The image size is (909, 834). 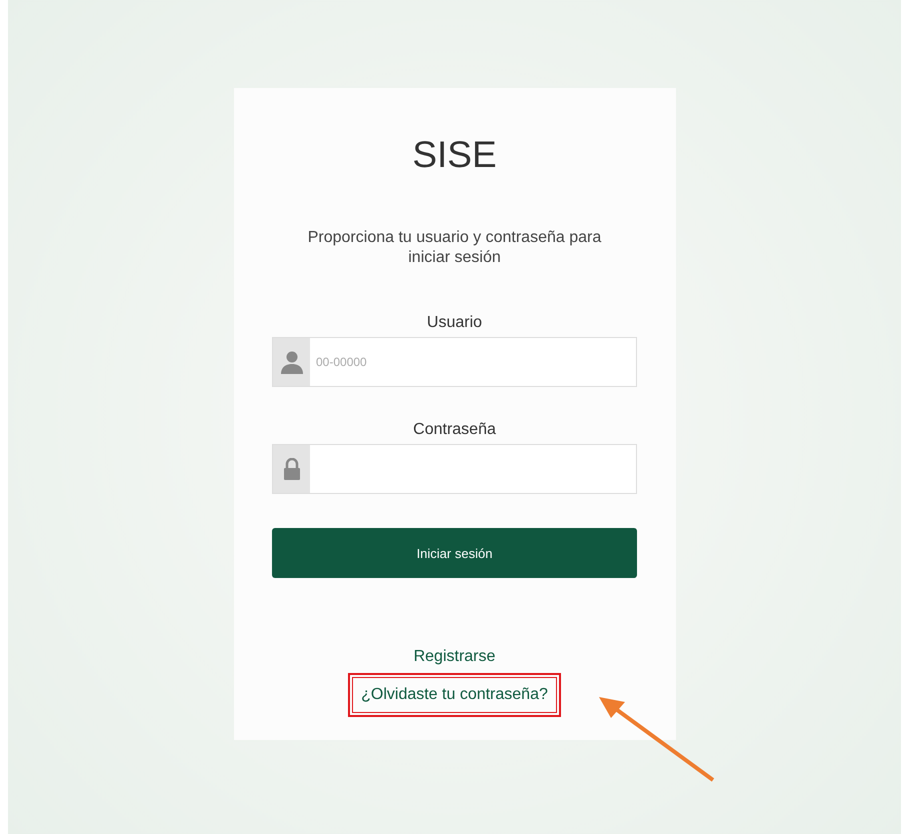 What do you see at coordinates (291, 469) in the screenshot?
I see `lock-icon` at bounding box center [291, 469].